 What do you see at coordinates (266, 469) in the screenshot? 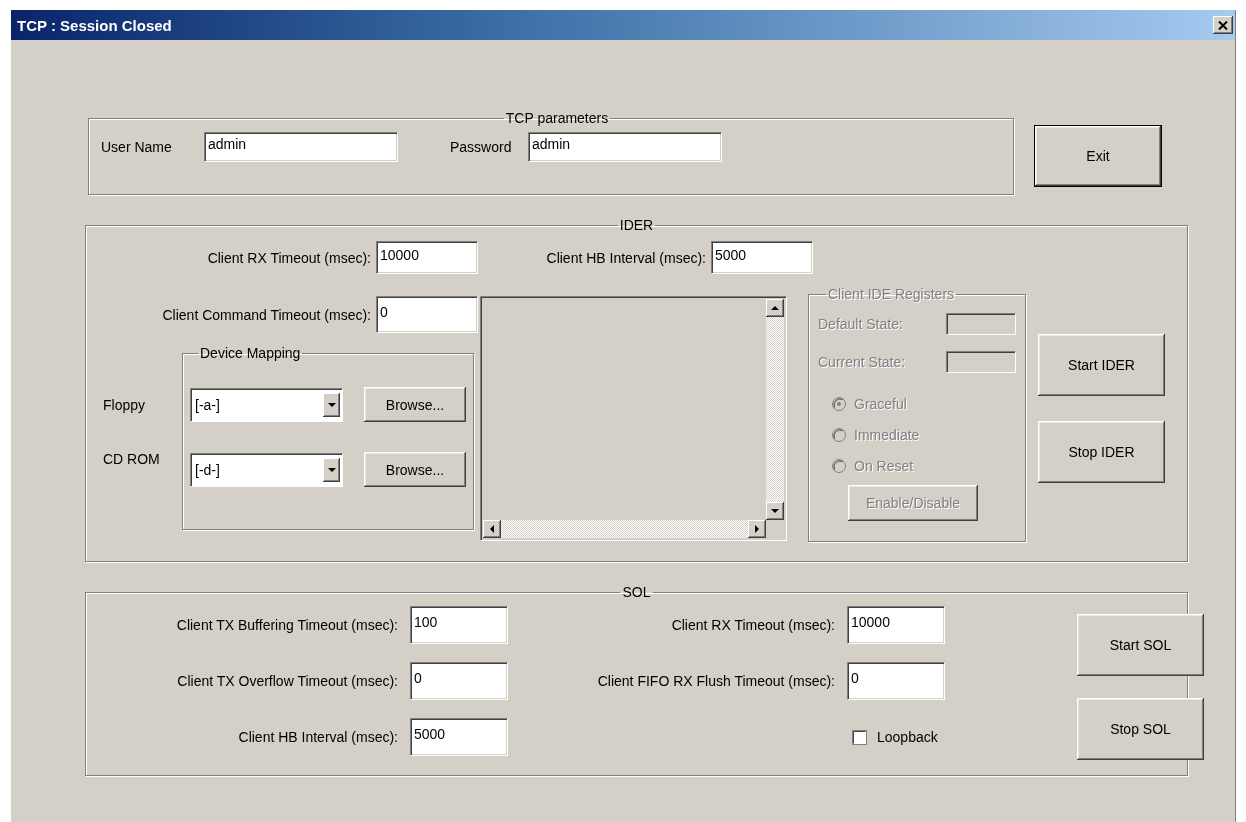
I see `drive-dropdown: [-d-]` at bounding box center [266, 469].